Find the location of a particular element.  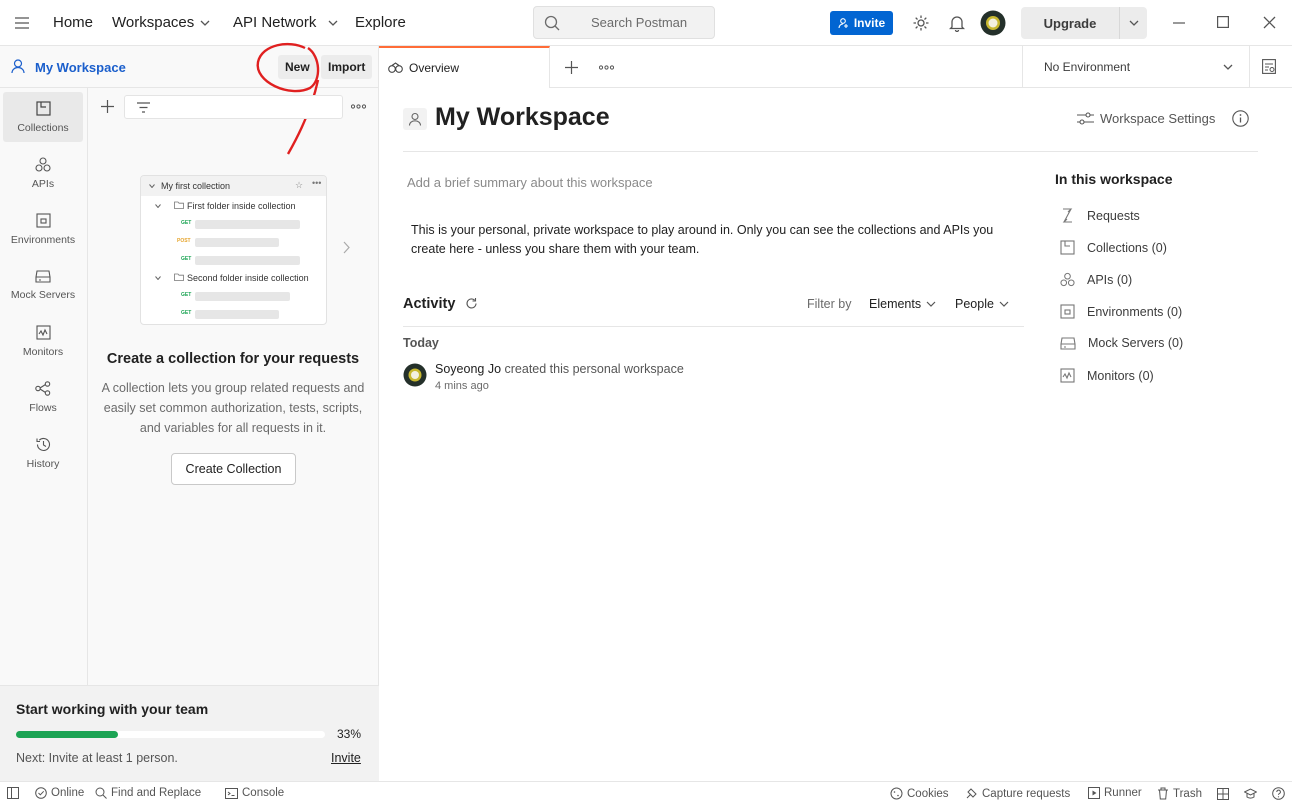

sidebar-item-flows: Flows is located at coordinates (43, 397).